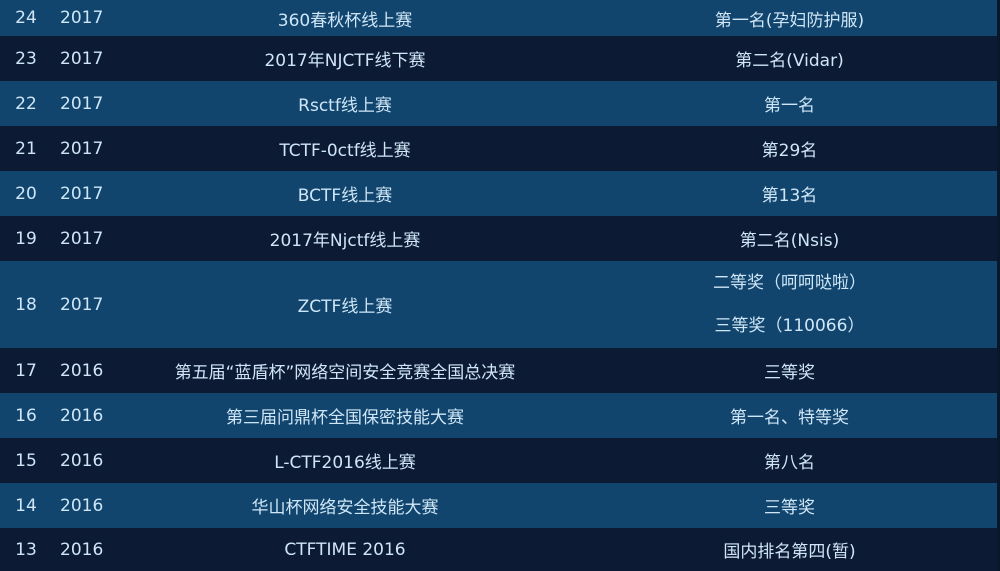 The width and height of the screenshot is (1000, 571). Describe the element at coordinates (498, 460) in the screenshot. I see `table-row: 15 2016 L-CTF2016线上赛 第八名` at that location.